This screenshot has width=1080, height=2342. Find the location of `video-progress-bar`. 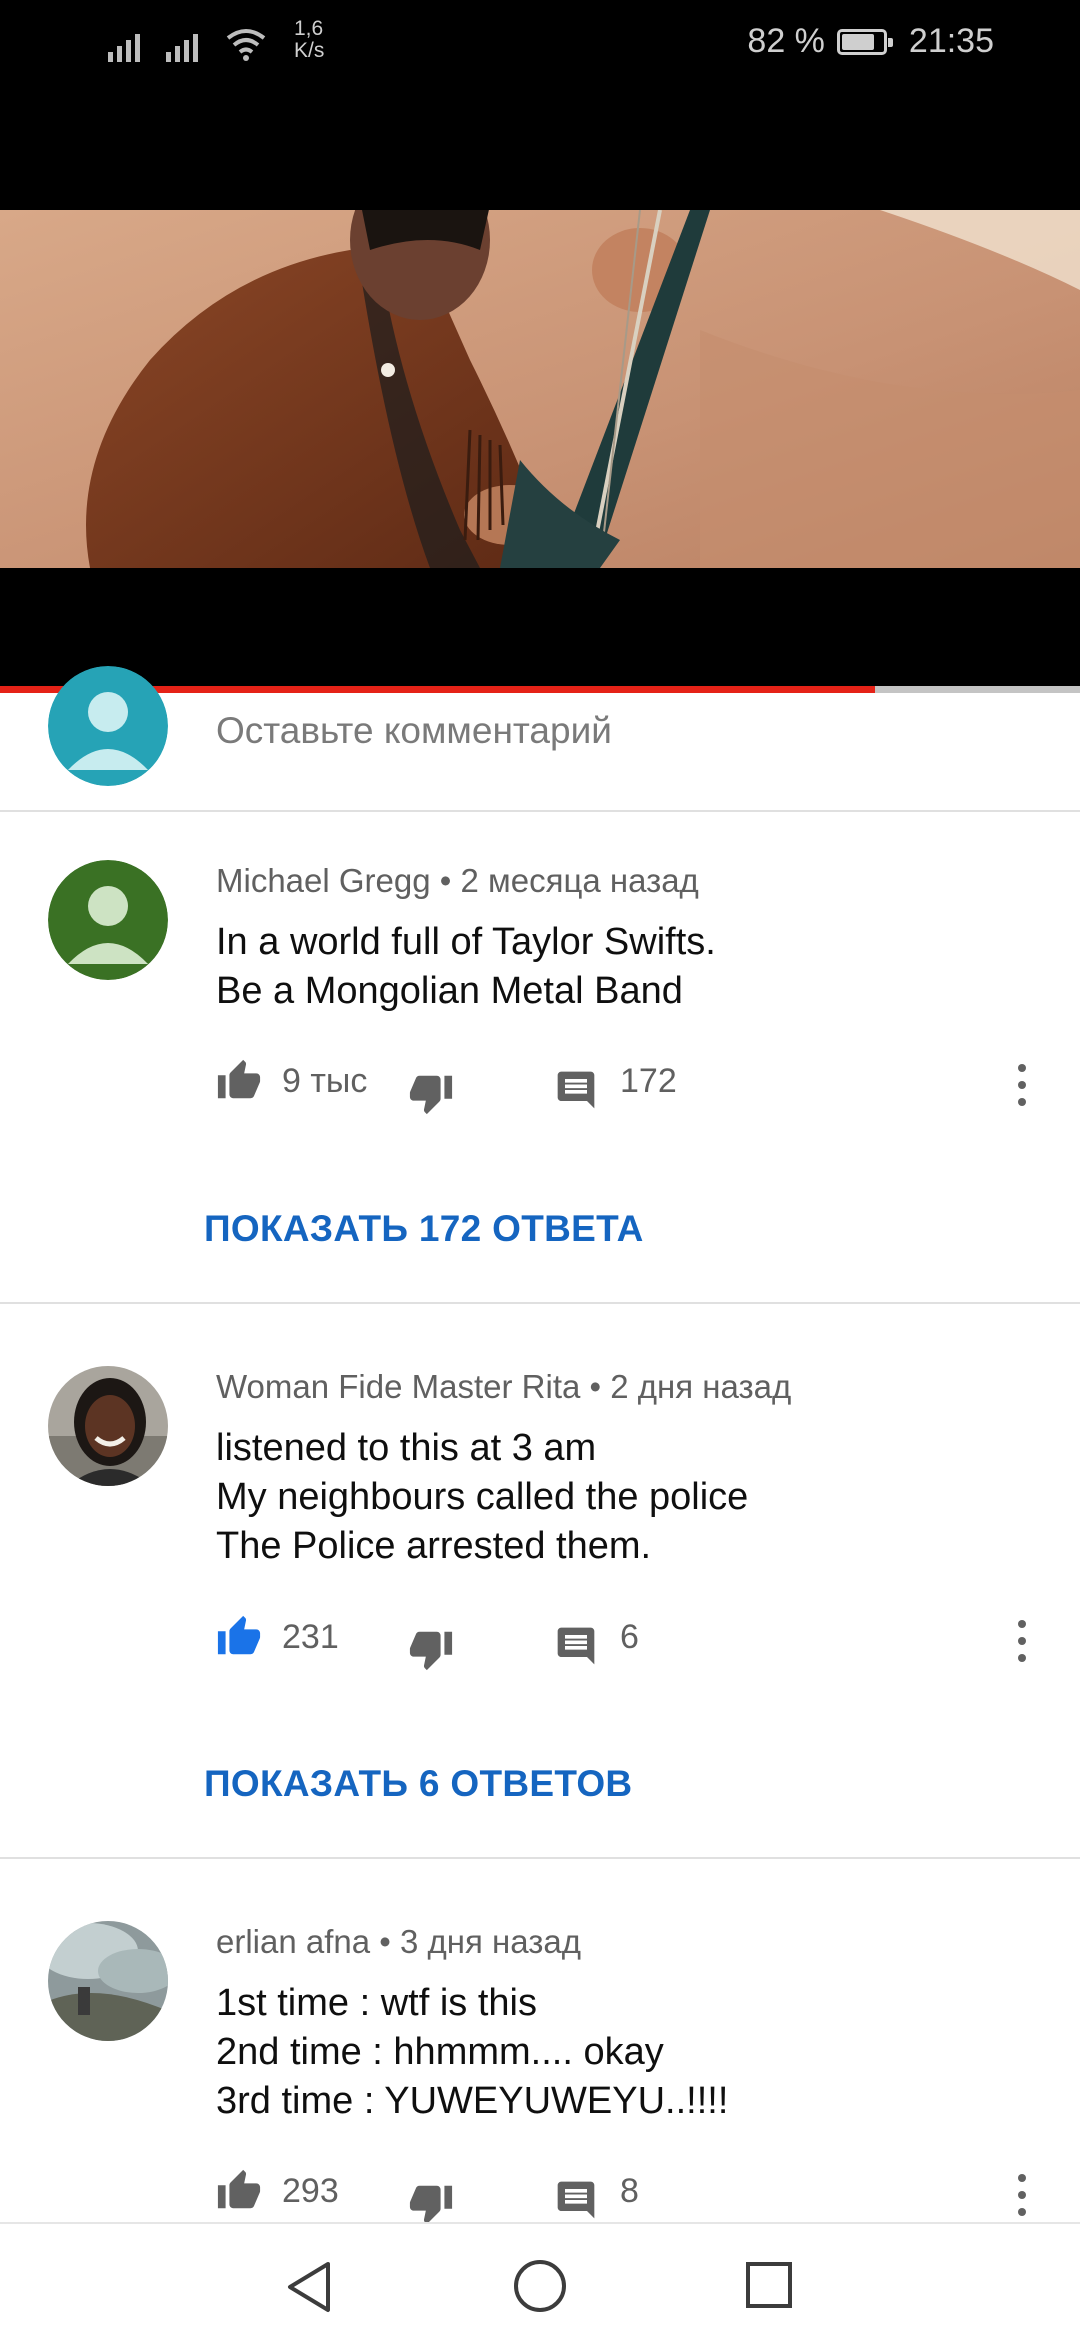

video-progress-bar is located at coordinates (540, 689).